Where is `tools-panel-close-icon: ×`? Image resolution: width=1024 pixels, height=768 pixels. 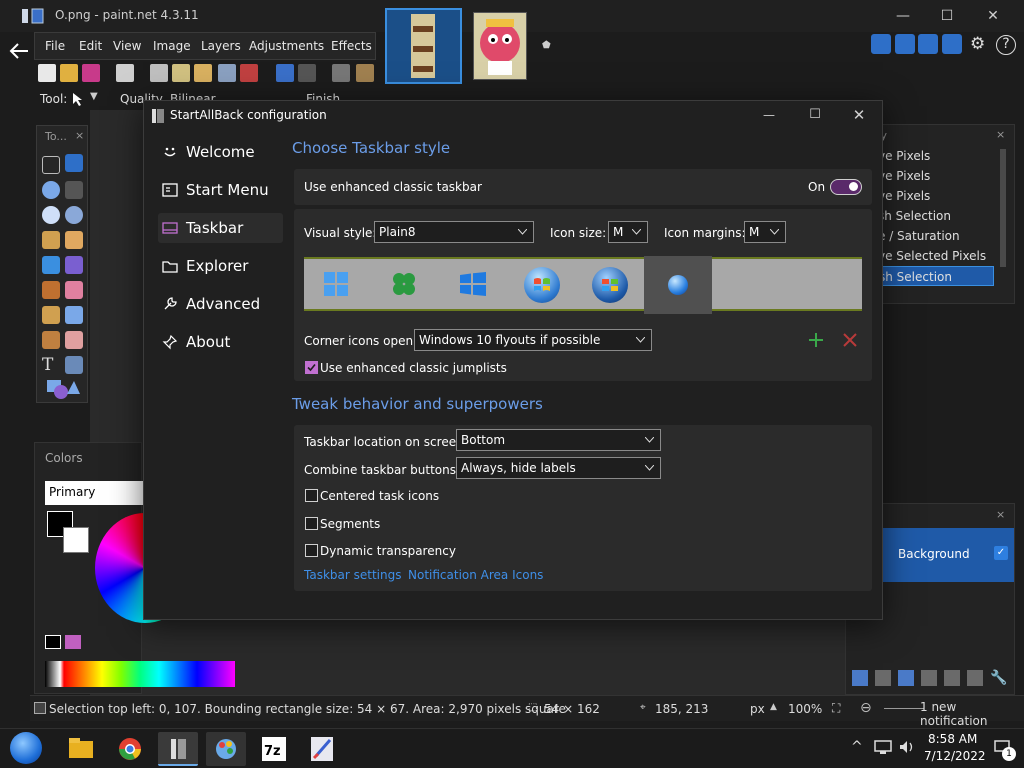
tools-panel-close-icon: × is located at coordinates (79, 135).